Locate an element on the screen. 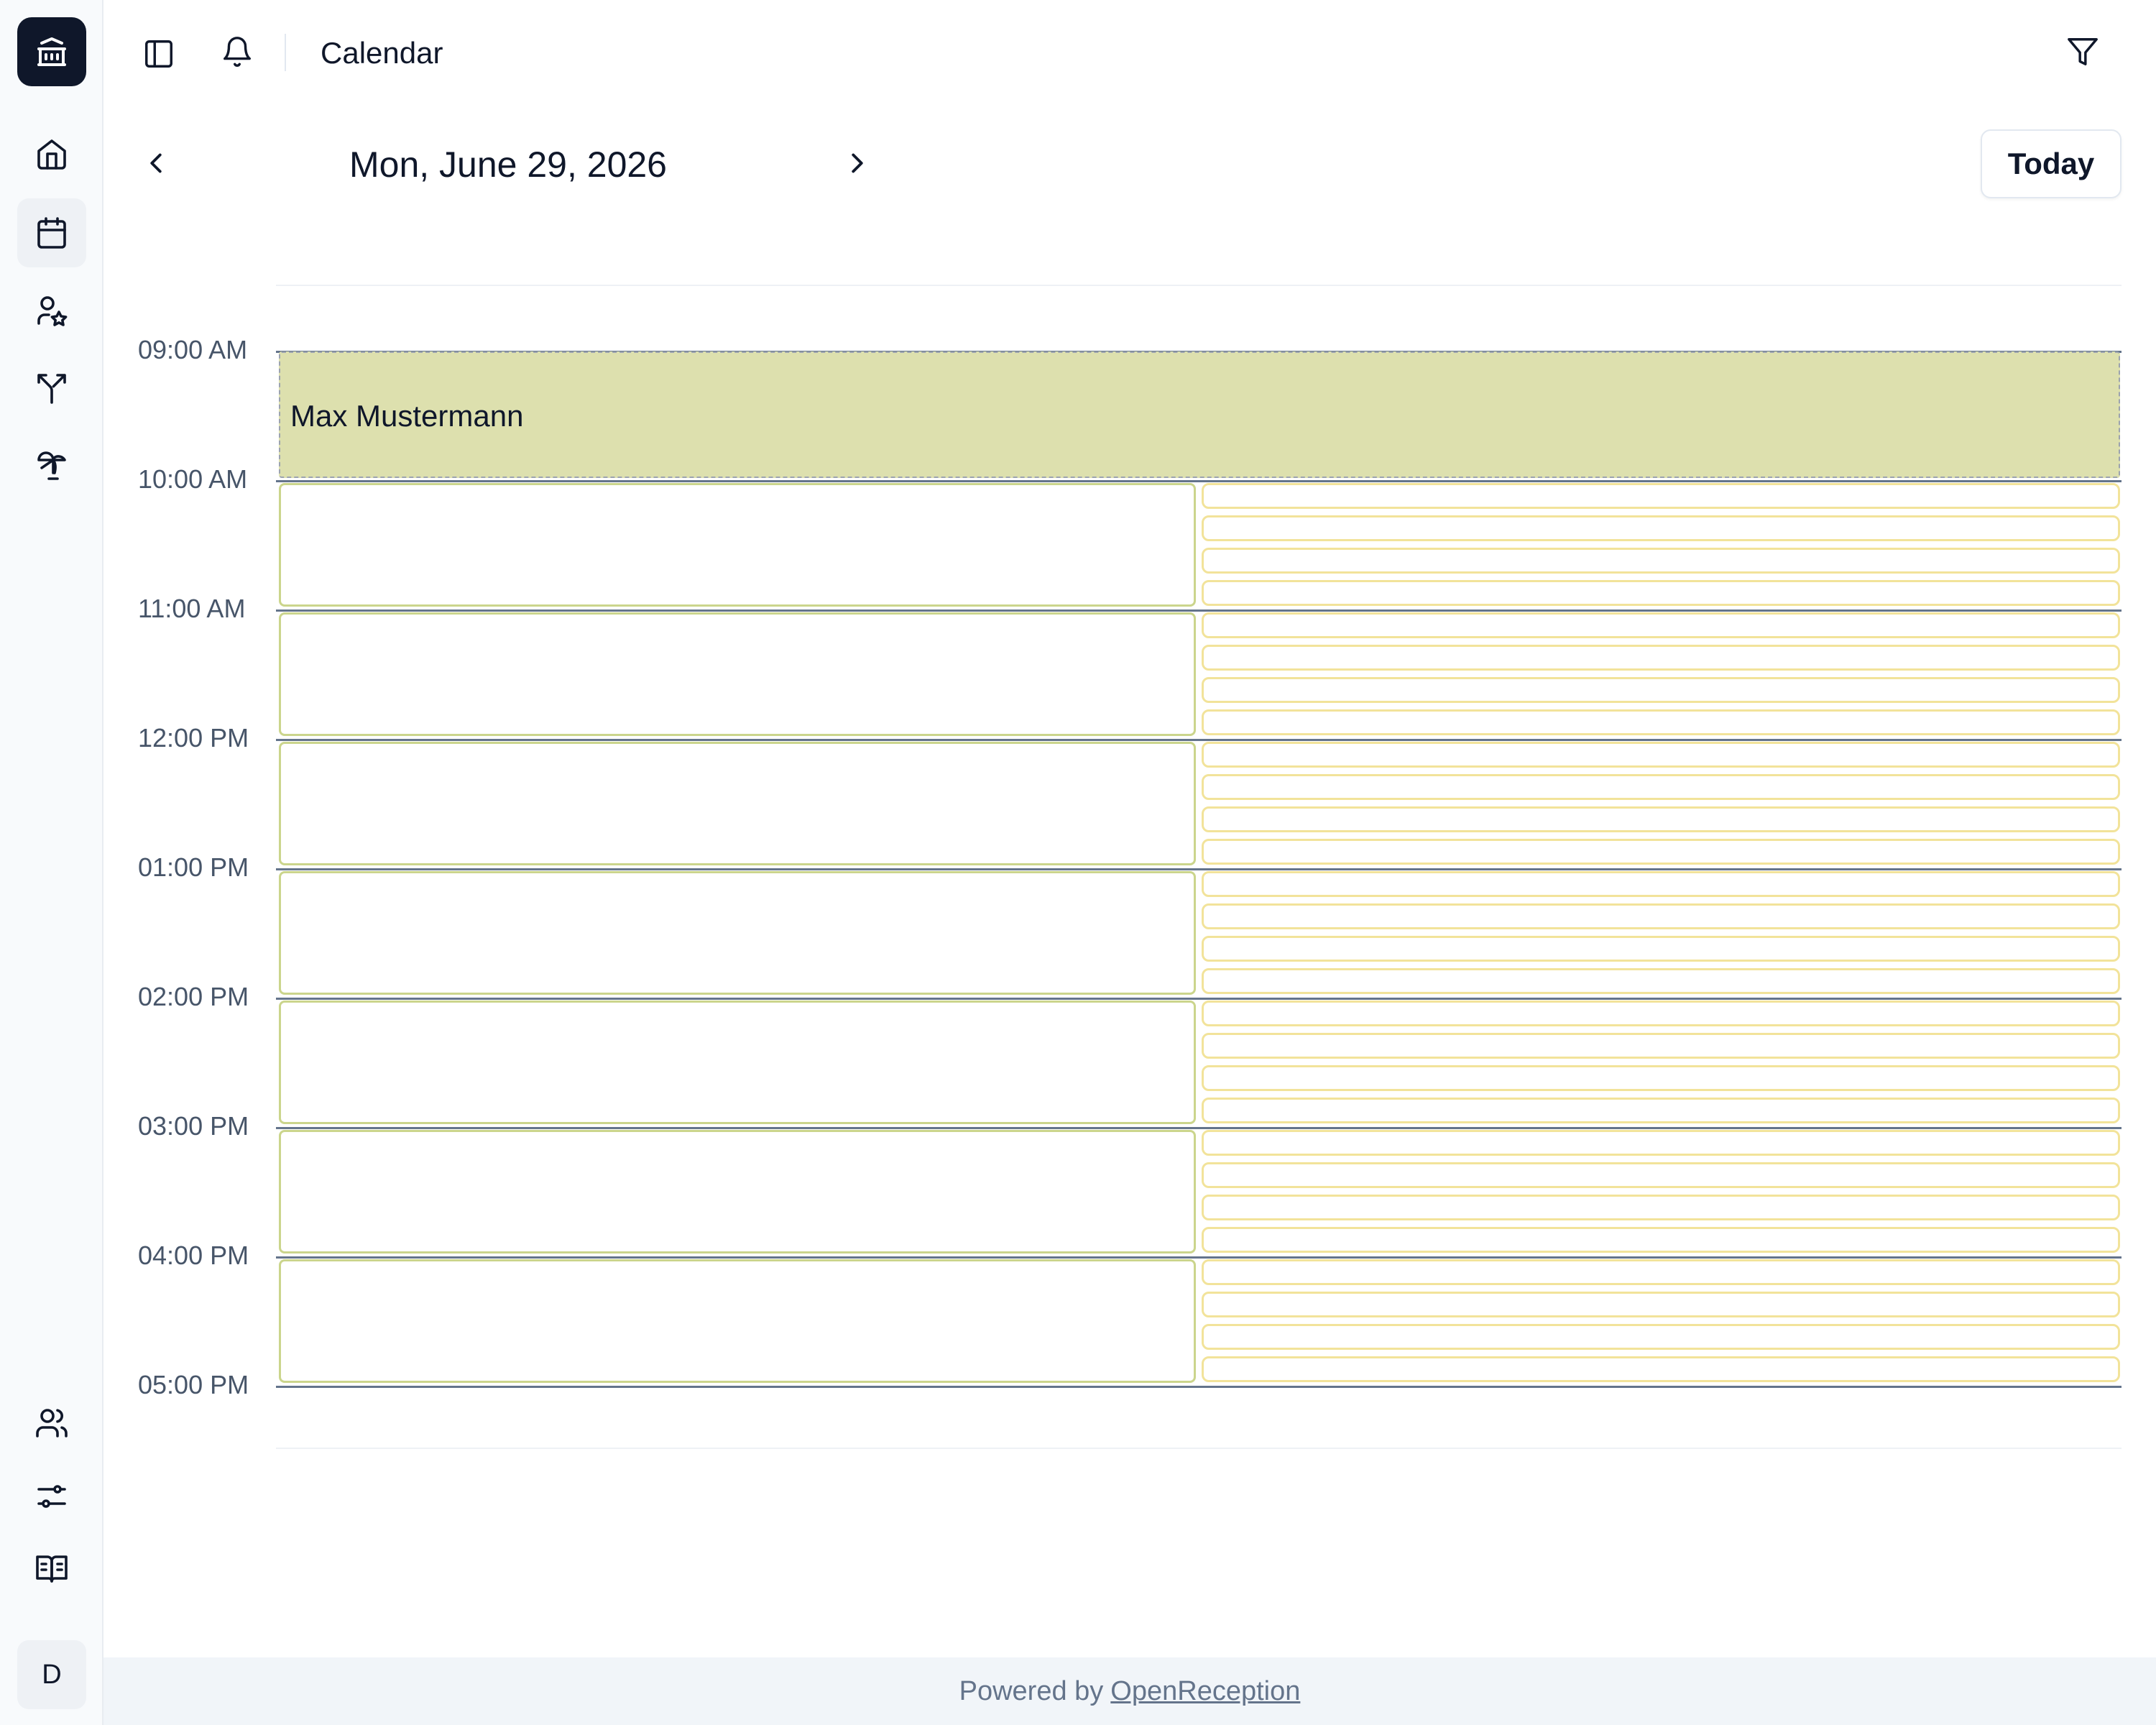 The width and height of the screenshot is (2156, 1725). sidebar-item-home is located at coordinates (52, 153).